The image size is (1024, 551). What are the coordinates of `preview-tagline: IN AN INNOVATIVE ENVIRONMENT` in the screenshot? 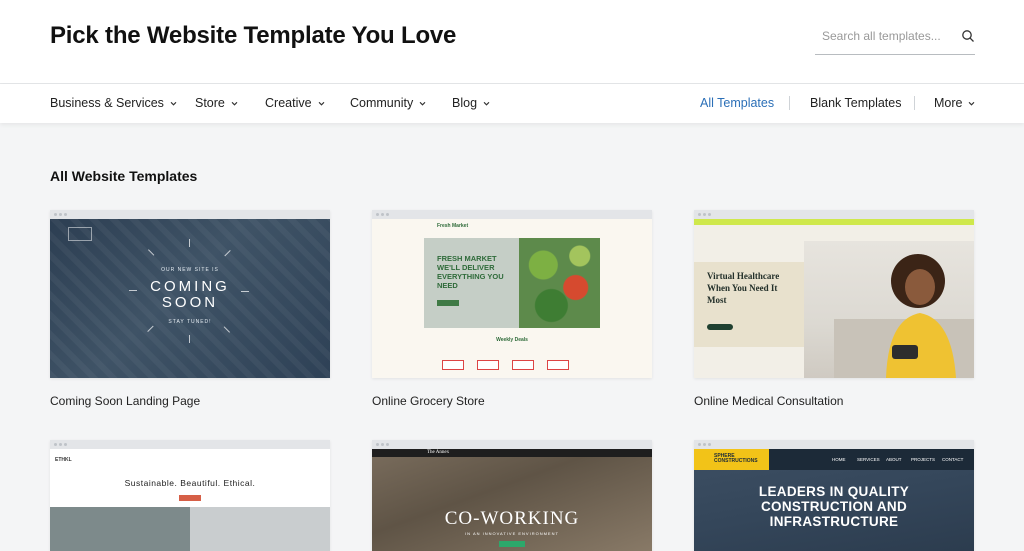 It's located at (512, 533).